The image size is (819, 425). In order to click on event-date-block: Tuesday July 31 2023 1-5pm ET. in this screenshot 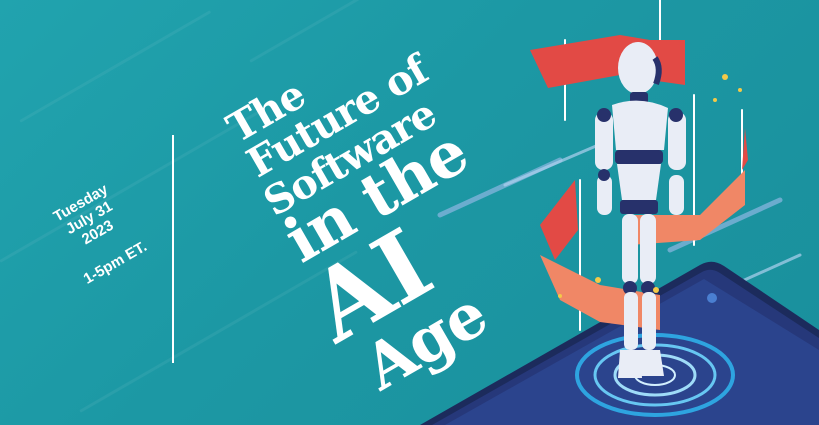, I will do `click(98, 233)`.